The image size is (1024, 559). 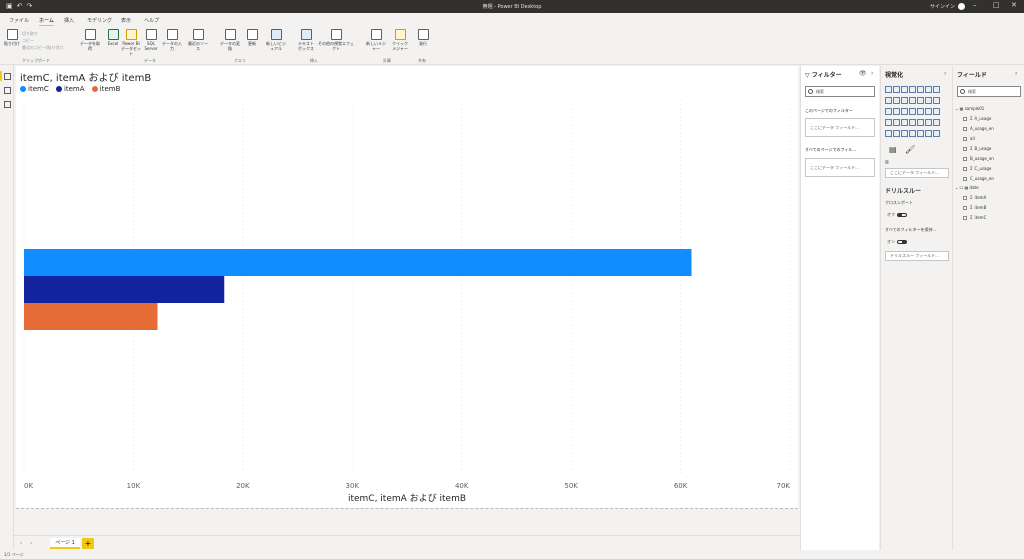 What do you see at coordinates (975, 5) in the screenshot?
I see `minimize-icon: –` at bounding box center [975, 5].